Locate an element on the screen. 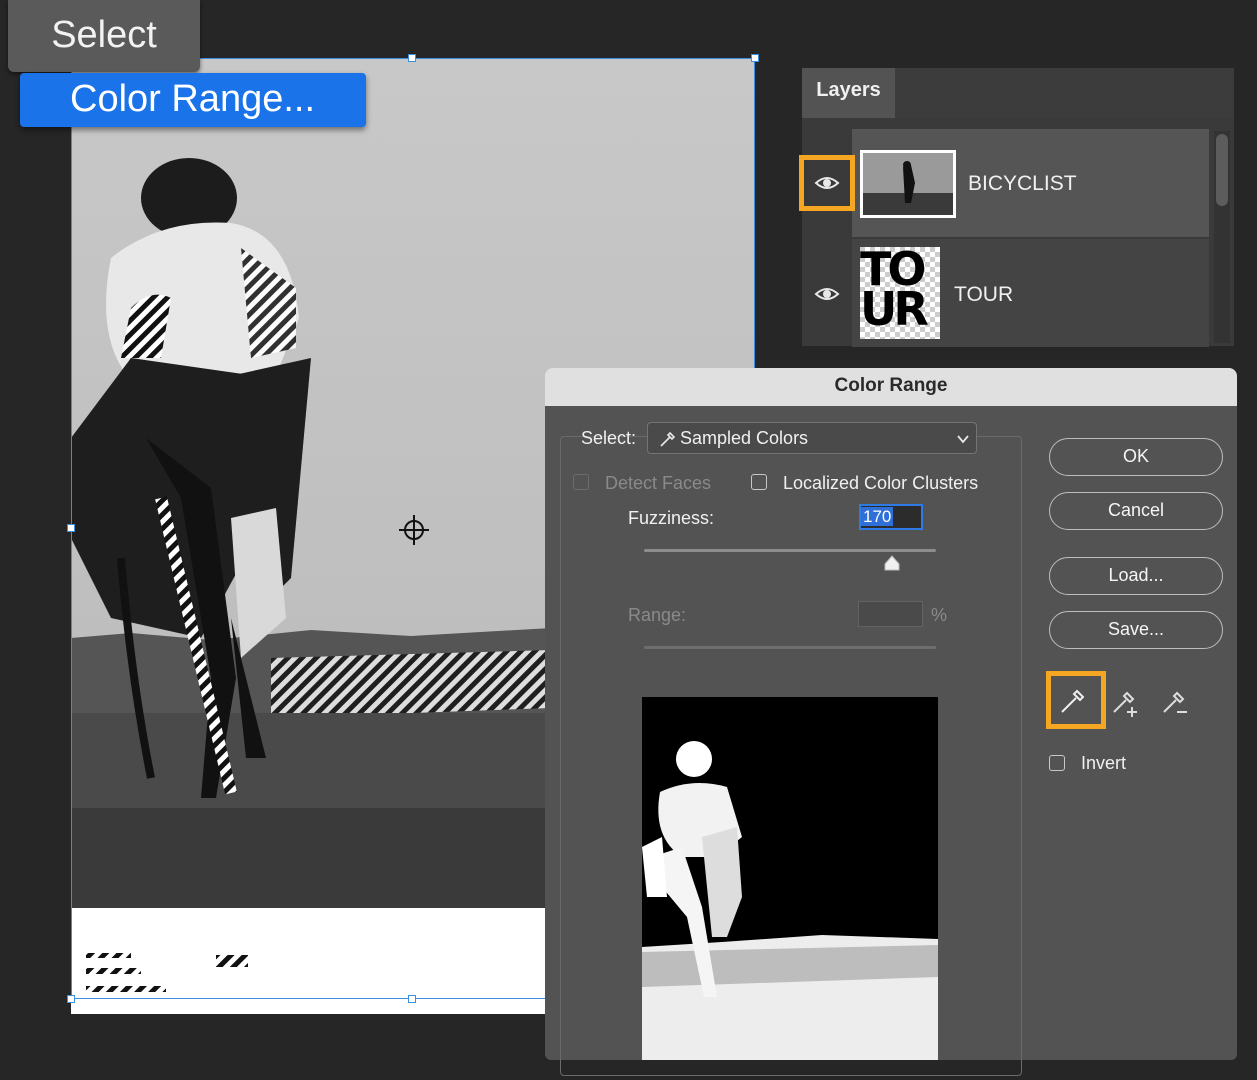  bicyclist-thumb-image is located at coordinates (908, 184).